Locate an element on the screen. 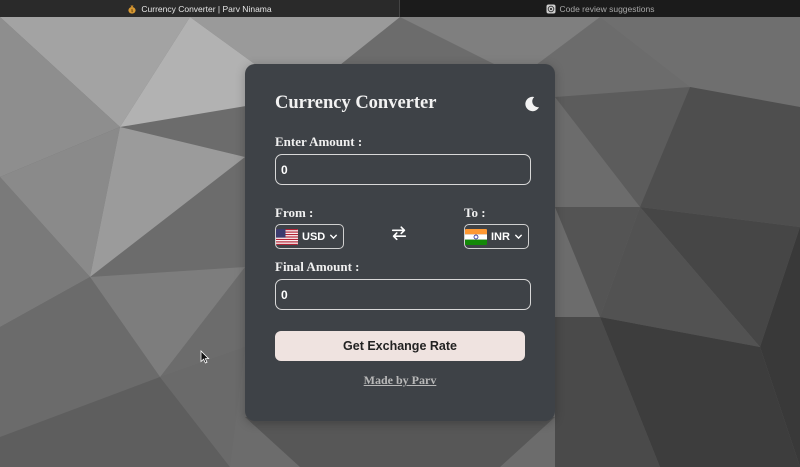  money-bag-icon: $ is located at coordinates (132, 9).